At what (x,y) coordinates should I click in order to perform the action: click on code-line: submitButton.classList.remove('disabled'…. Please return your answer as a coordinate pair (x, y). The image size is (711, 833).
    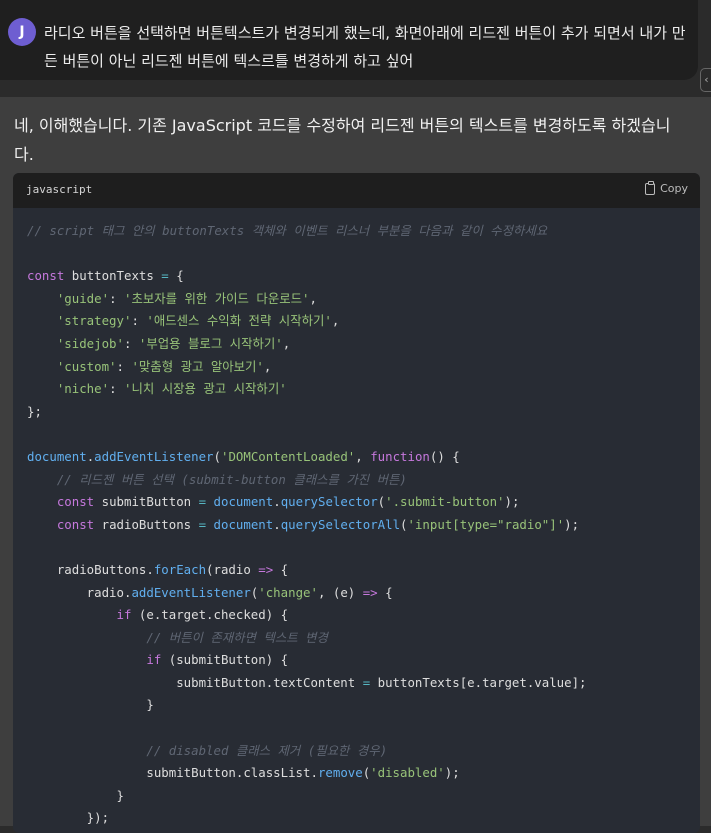
    Looking at the image, I should click on (363, 773).